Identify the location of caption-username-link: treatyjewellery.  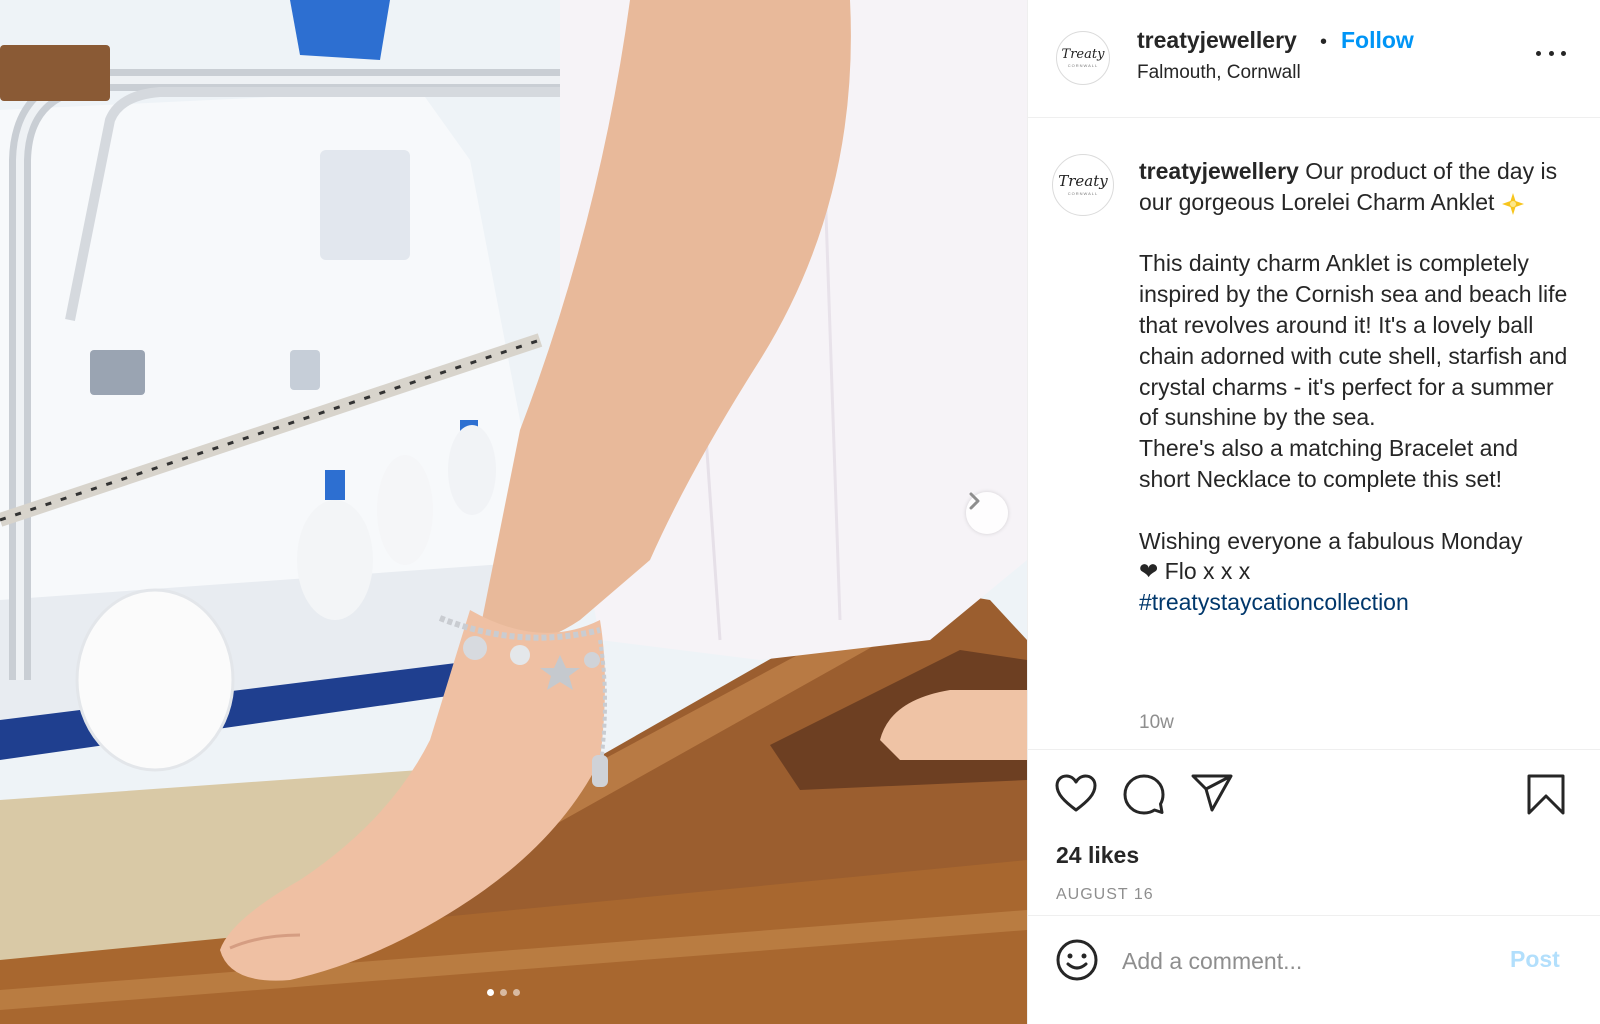
(1219, 171).